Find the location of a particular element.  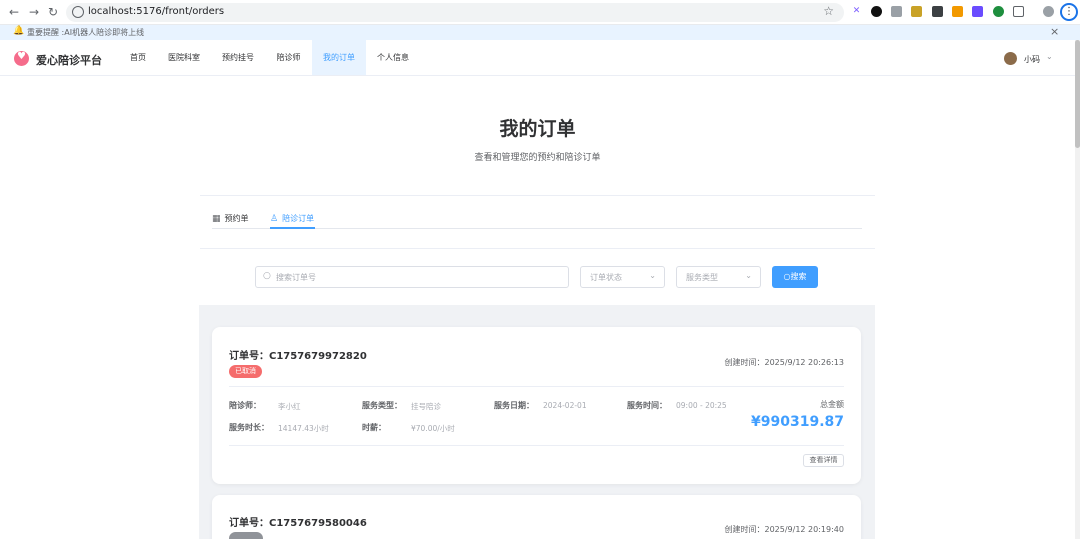

type-placeholder: 服务类型 is located at coordinates (702, 277).